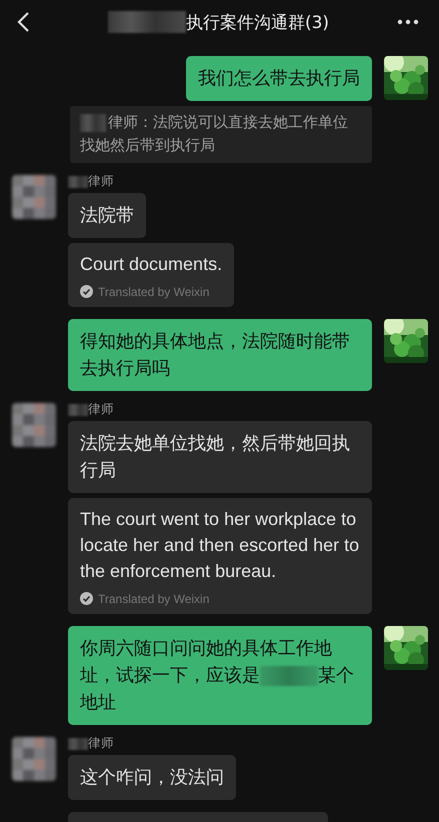 This screenshot has height=822, width=439. I want to click on translated-text: The court went to her workplace to locate her and then escorted her to the enforcement bureau., so click(220, 545).